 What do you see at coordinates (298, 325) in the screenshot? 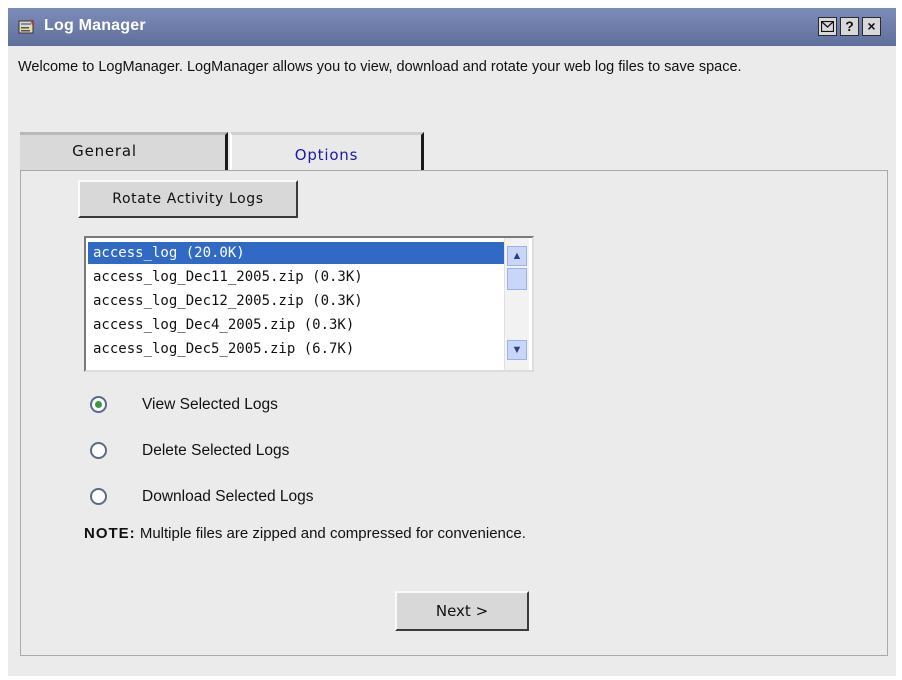
I see `log-file-item: access_log_Dec4_2005.zip (0.3K)` at bounding box center [298, 325].